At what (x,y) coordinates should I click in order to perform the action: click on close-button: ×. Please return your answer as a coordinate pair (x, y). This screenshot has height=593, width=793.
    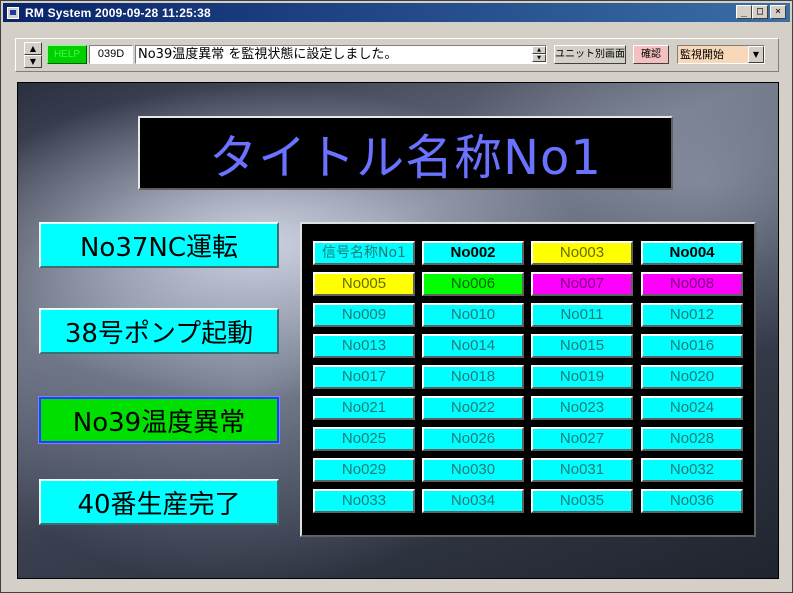
    Looking at the image, I should click on (778, 12).